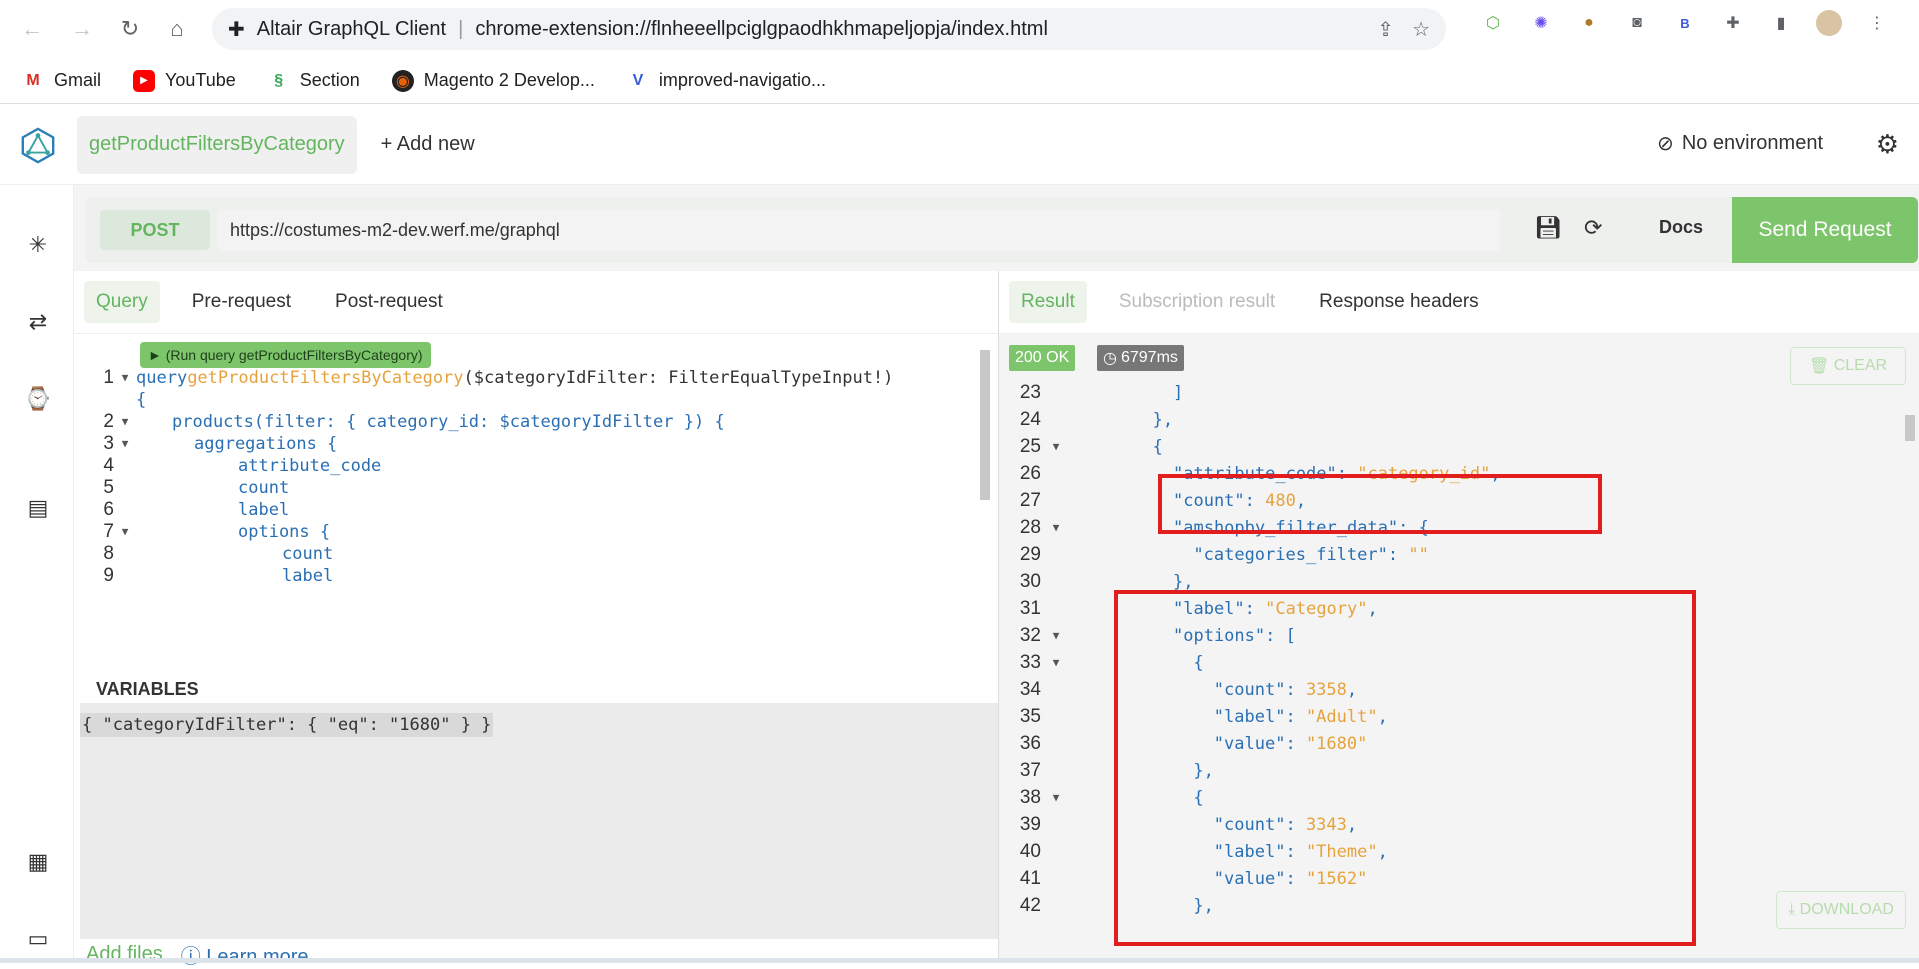  Describe the element at coordinates (155, 230) in the screenshot. I see `http-method-selector: POST` at that location.